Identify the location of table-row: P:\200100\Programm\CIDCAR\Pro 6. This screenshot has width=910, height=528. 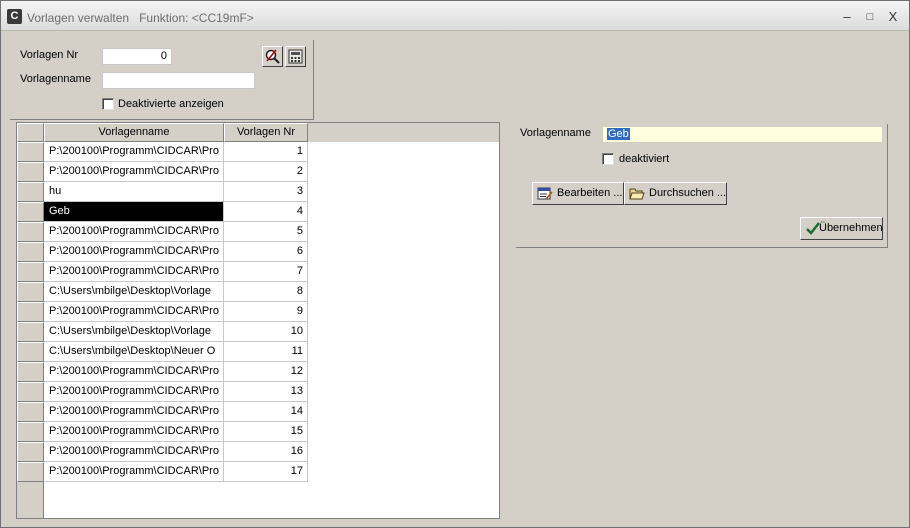
(162, 252).